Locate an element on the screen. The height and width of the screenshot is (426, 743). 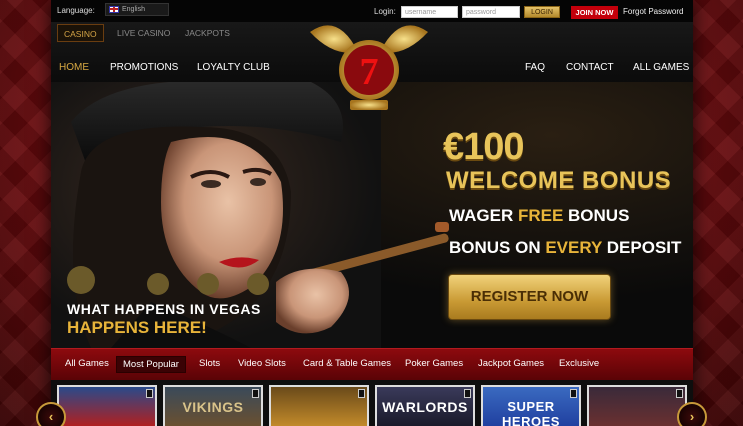
tagline-highlight: HAPPENS HERE! is located at coordinates (137, 327).